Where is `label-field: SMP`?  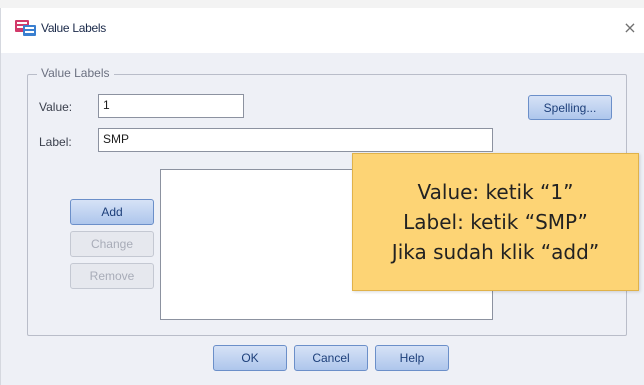
label-field: SMP is located at coordinates (295, 140).